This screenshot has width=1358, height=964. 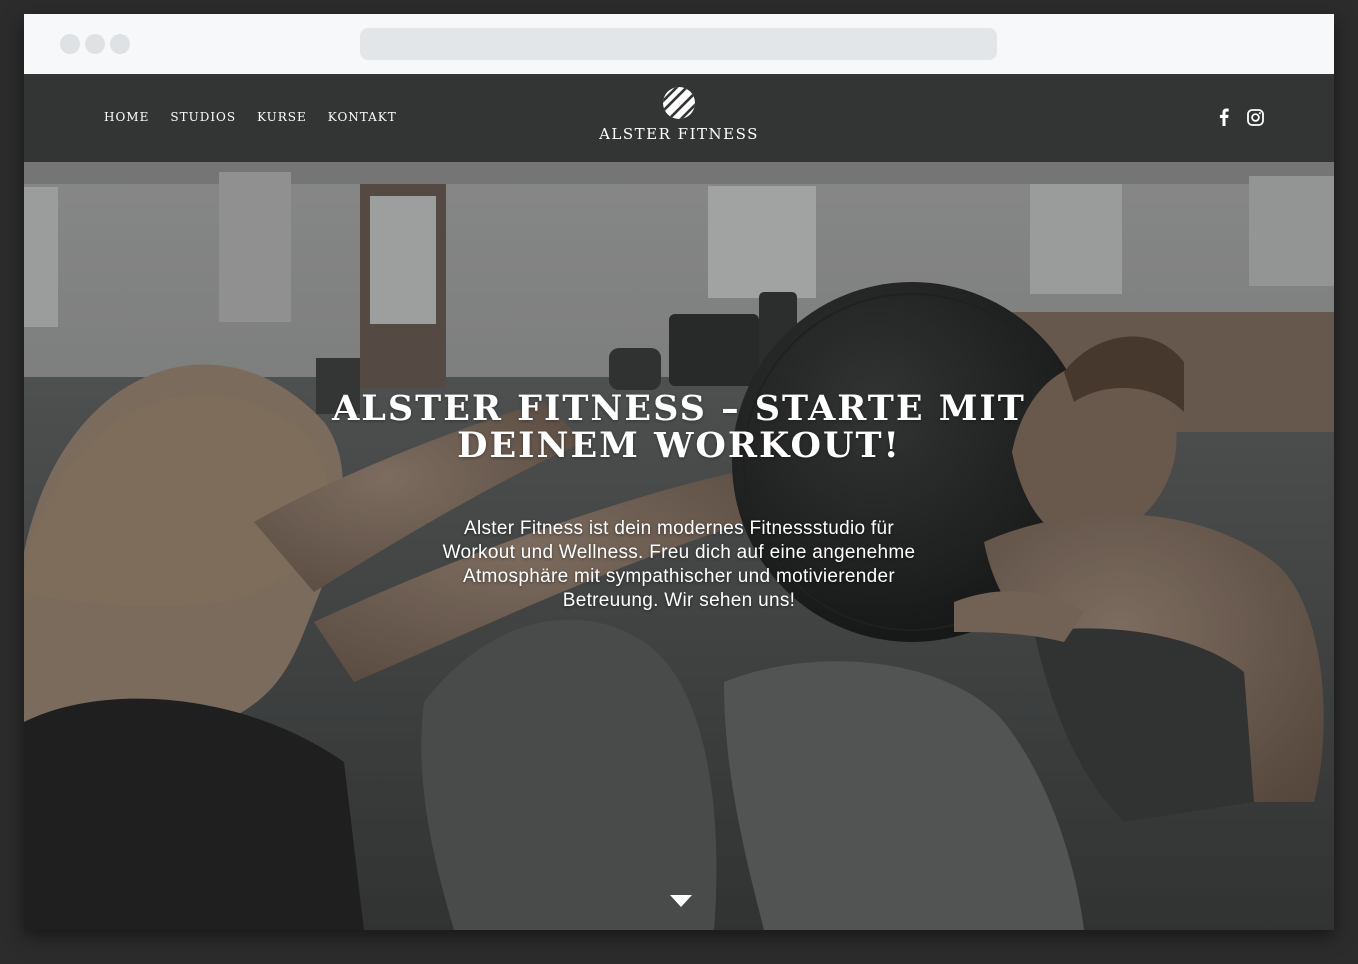 What do you see at coordinates (250, 117) in the screenshot?
I see `main-menu: HOME STUDIOS KURSE KONTAKT` at bounding box center [250, 117].